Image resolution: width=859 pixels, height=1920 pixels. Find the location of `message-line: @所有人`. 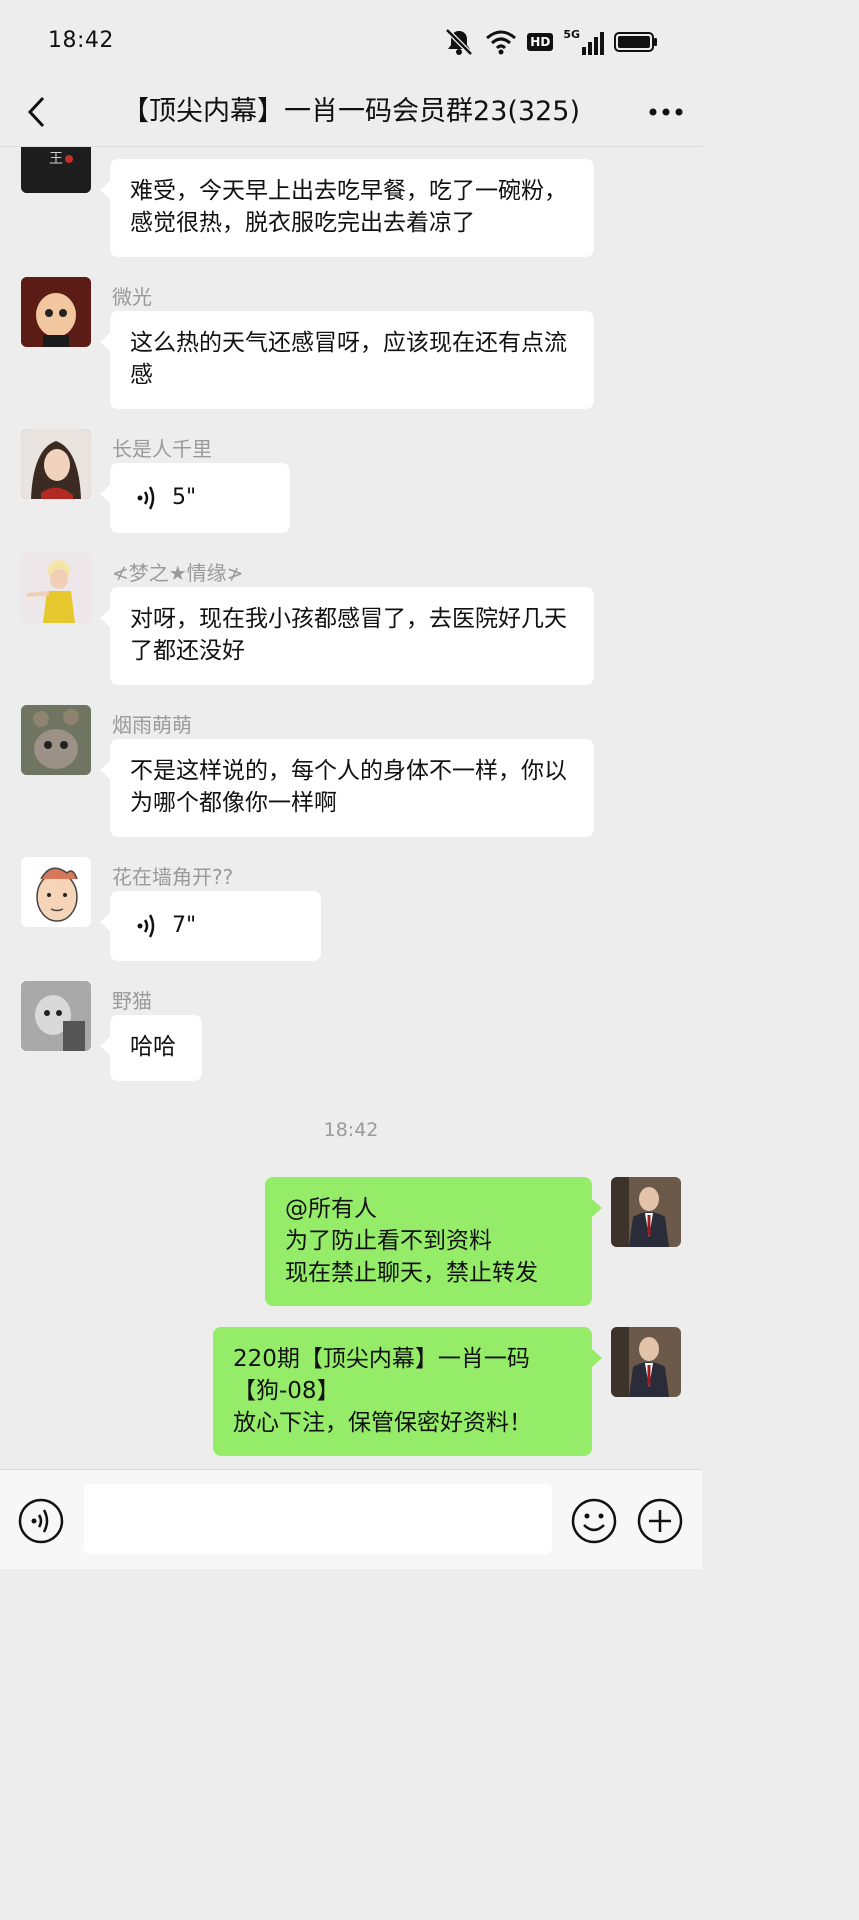

message-line: @所有人 is located at coordinates (331, 1209).